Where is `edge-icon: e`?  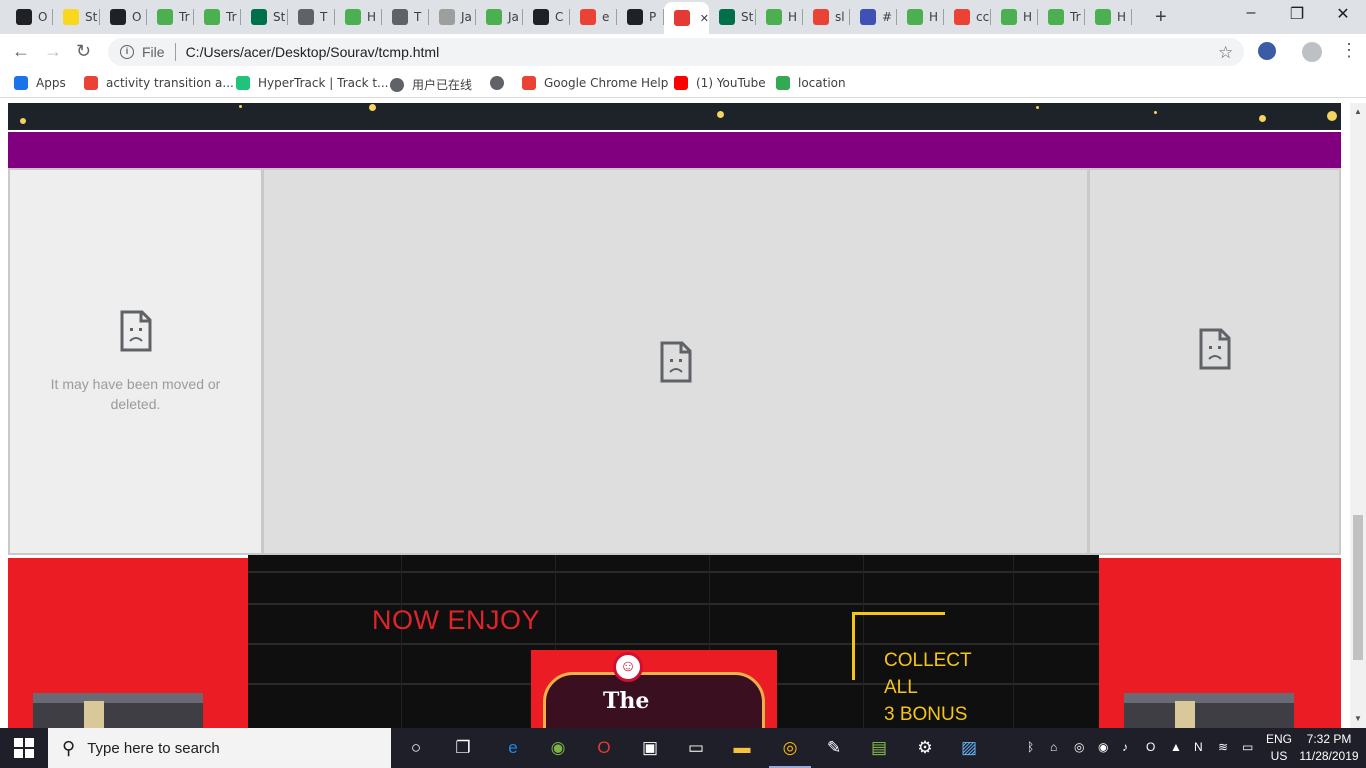
edge-icon: e is located at coordinates (513, 748).